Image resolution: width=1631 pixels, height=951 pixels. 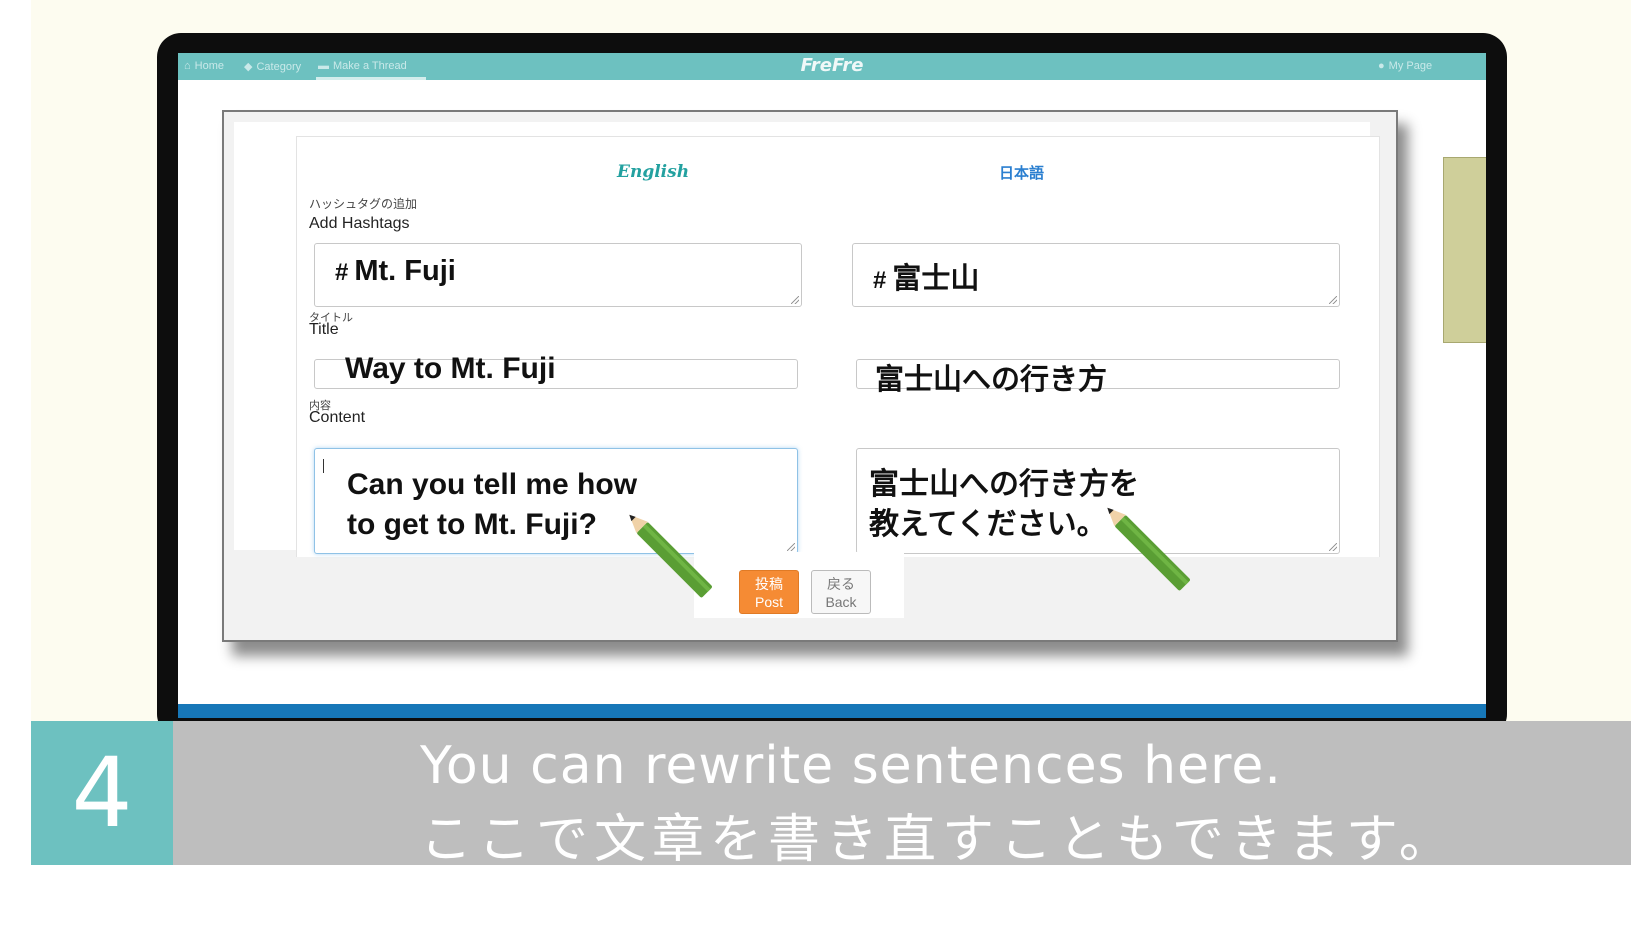 I want to click on post-button-label-ja: 投稿, so click(x=769, y=584).